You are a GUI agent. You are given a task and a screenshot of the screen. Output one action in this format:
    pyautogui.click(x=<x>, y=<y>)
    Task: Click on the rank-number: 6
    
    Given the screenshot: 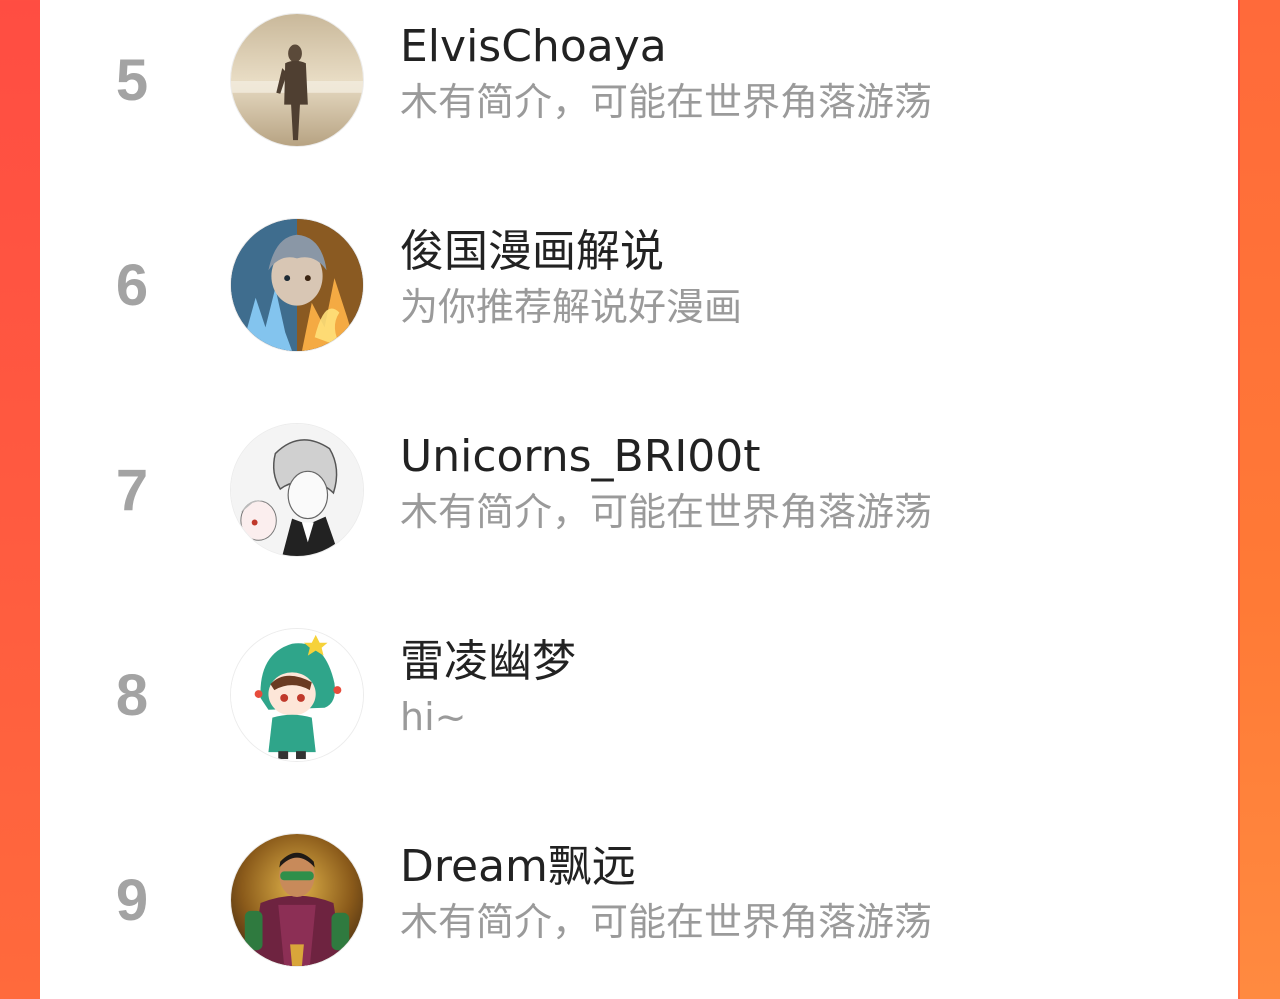 What is the action you would take?
    pyautogui.click(x=132, y=285)
    